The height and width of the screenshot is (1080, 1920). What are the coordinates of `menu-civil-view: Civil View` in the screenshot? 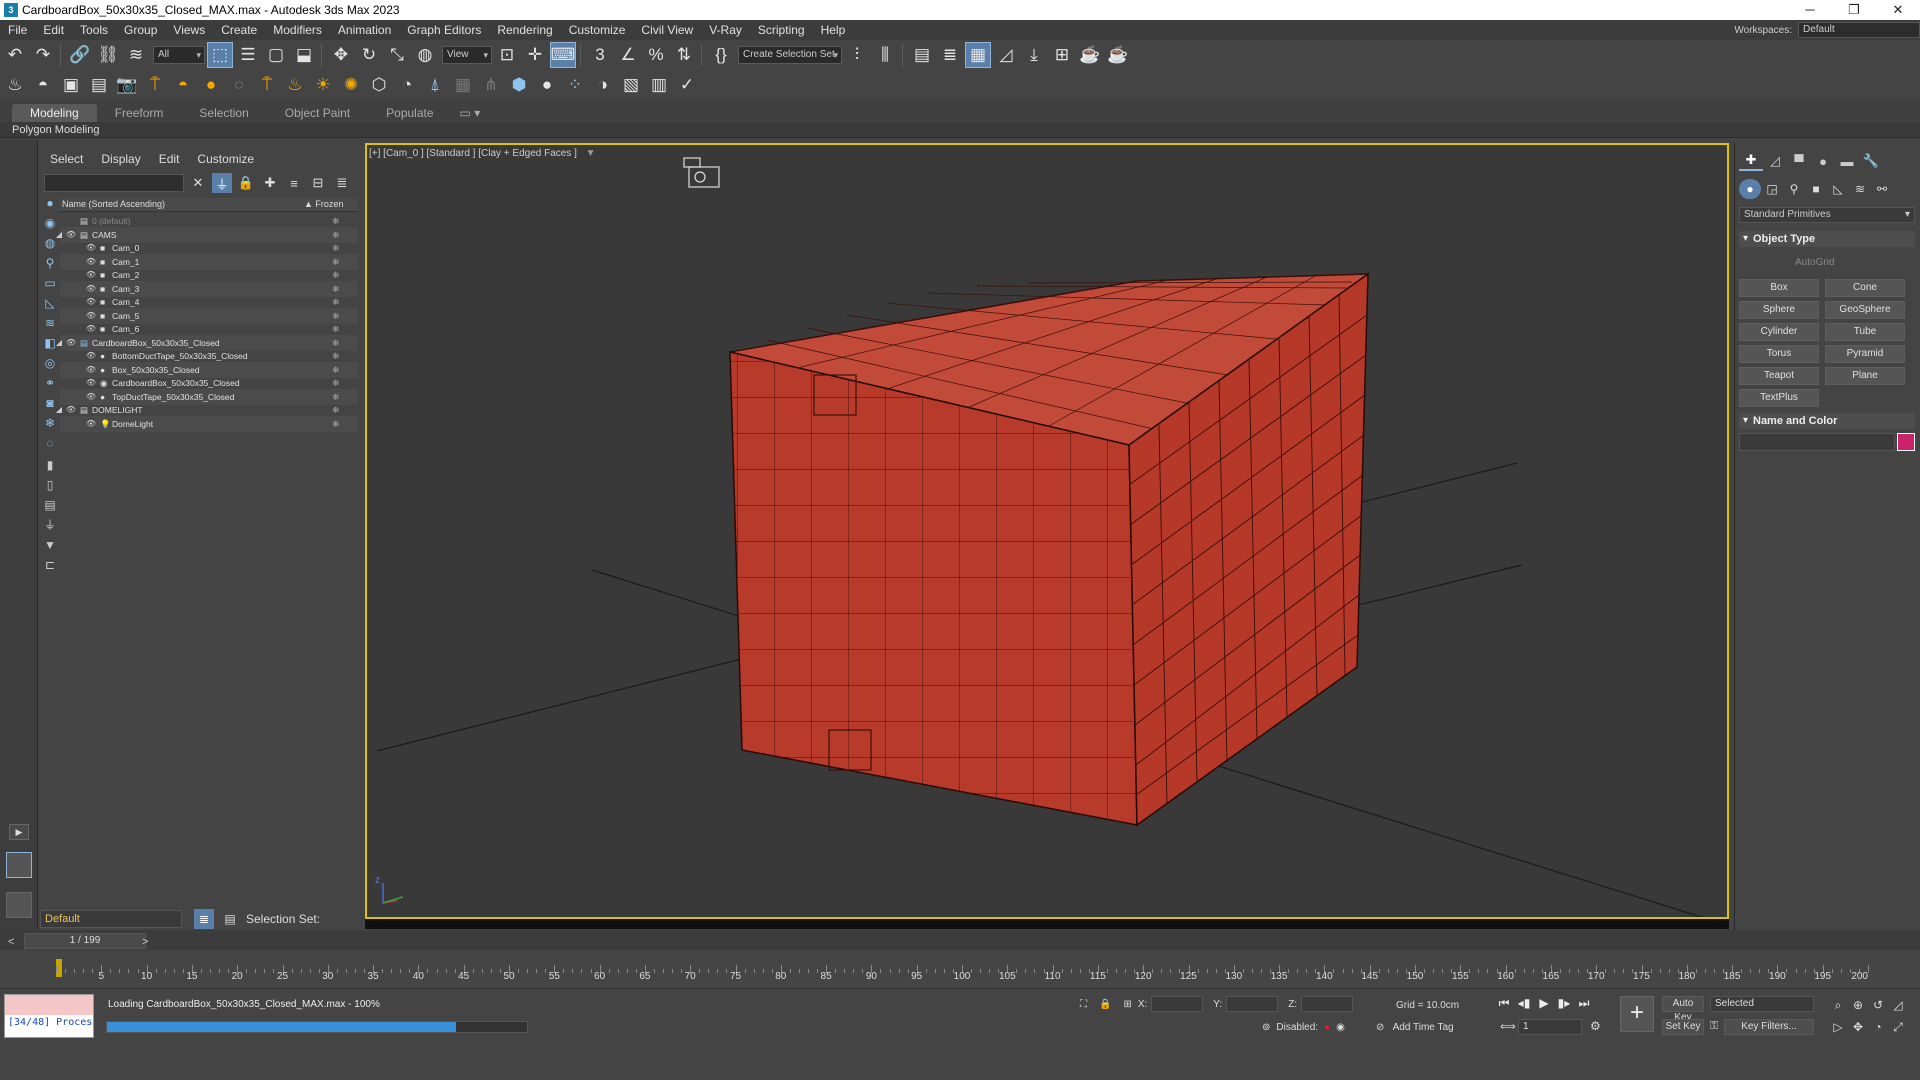 It's located at (667, 30).